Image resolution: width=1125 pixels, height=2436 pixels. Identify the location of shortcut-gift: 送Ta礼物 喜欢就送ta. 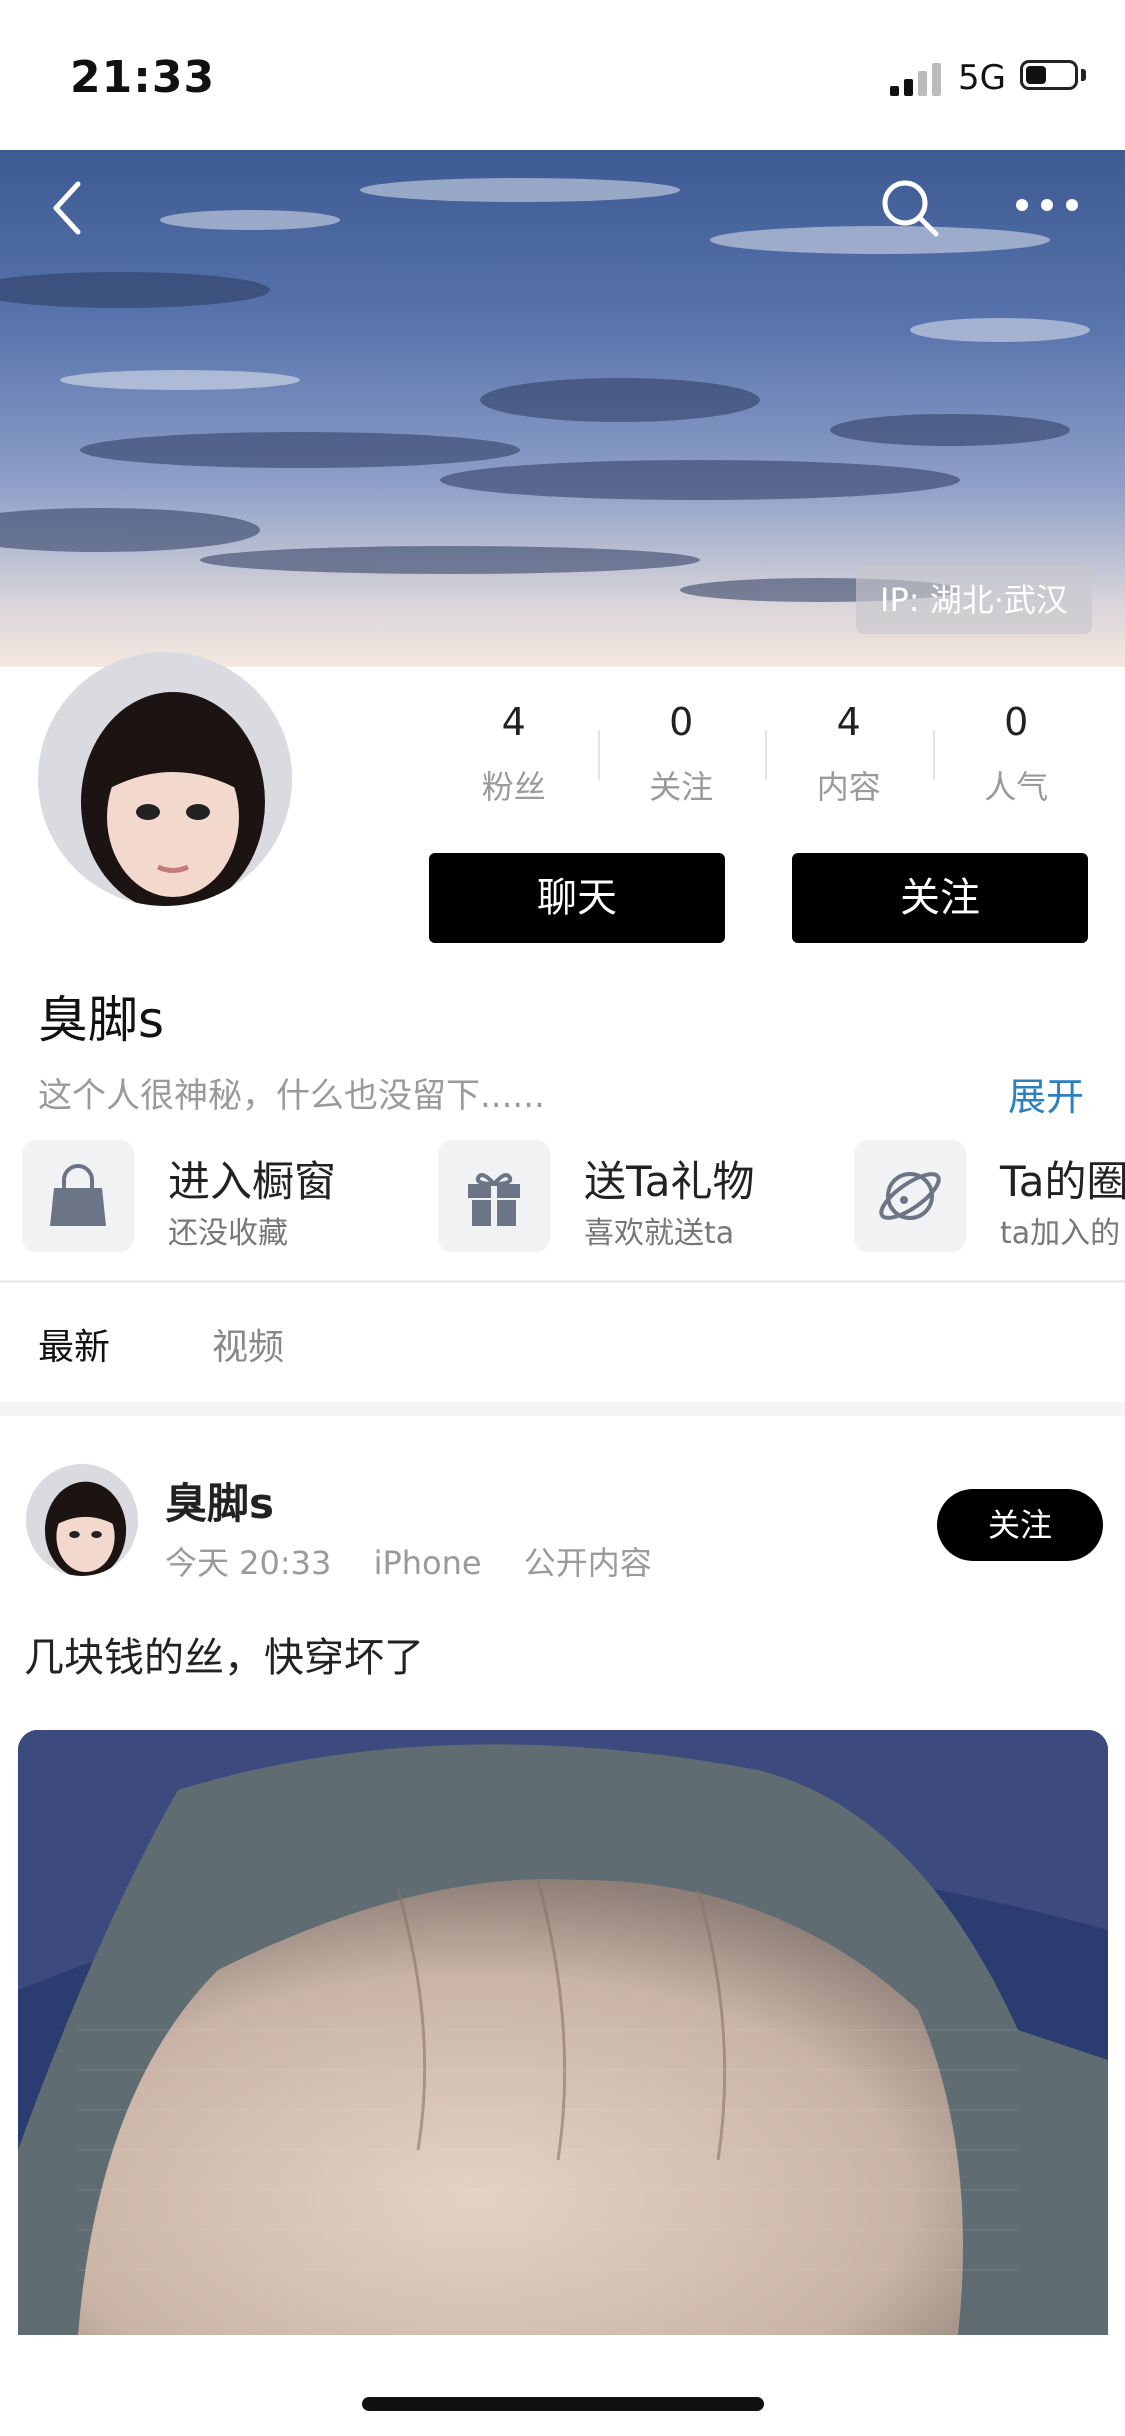
(628, 1197).